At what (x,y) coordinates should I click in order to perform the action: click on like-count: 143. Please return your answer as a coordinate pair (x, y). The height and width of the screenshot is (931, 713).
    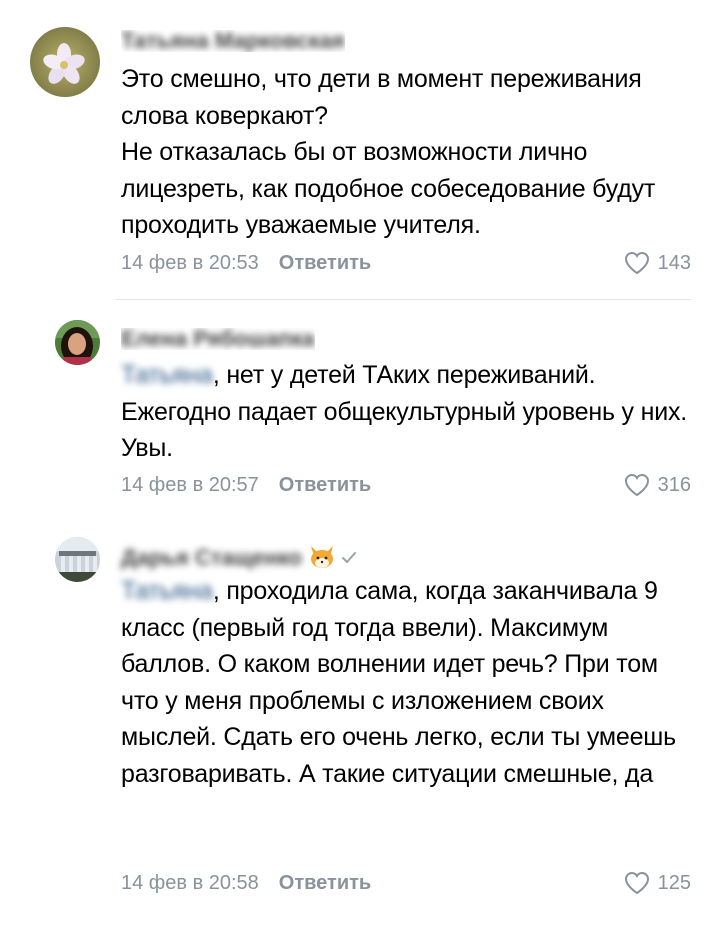
    Looking at the image, I should click on (674, 263).